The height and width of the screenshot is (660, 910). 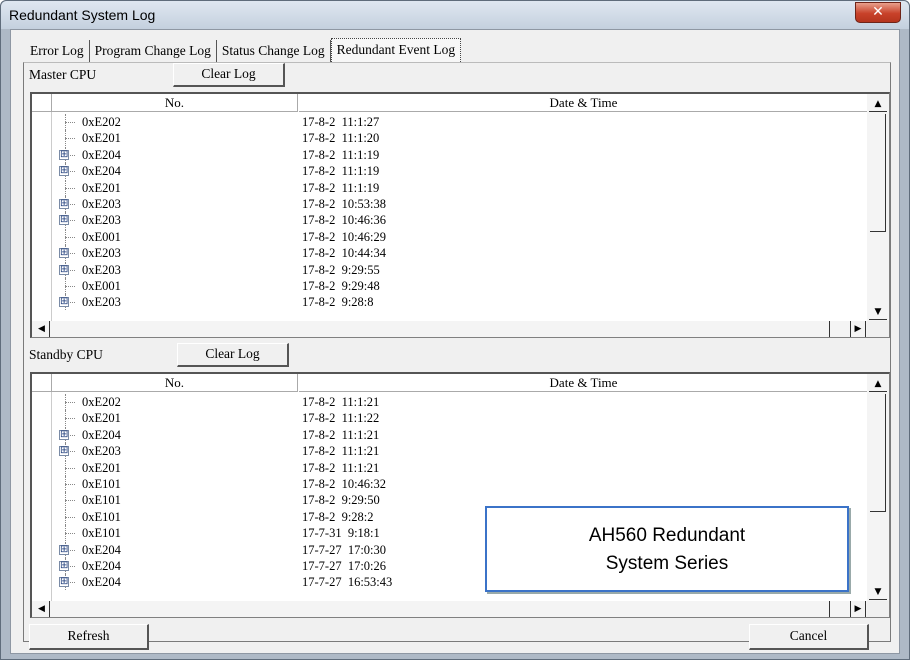 I want to click on tab-error-log: Error Log, so click(x=57, y=51).